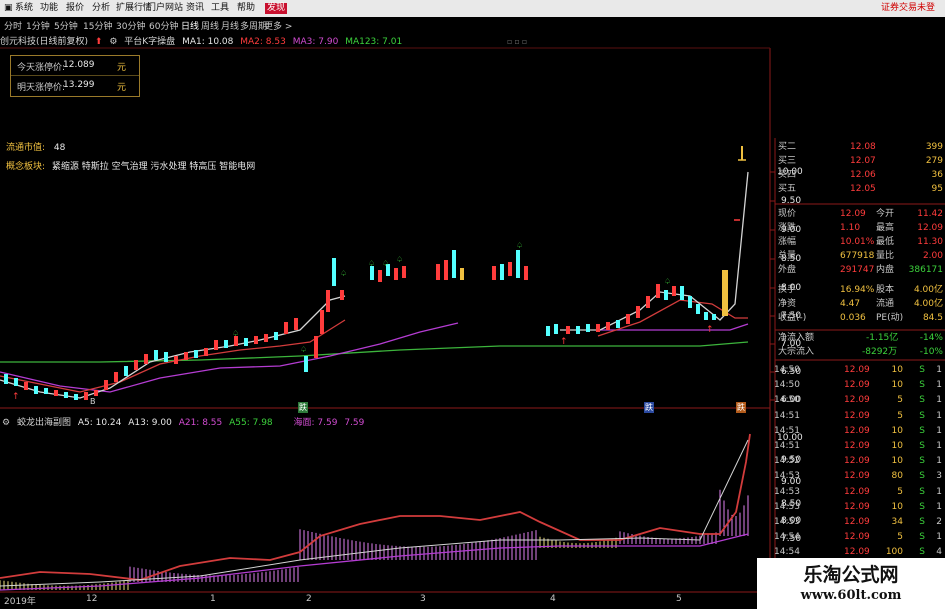  Describe the element at coordinates (374, 539) in the screenshot. I see `sub-chart-bars` at that location.